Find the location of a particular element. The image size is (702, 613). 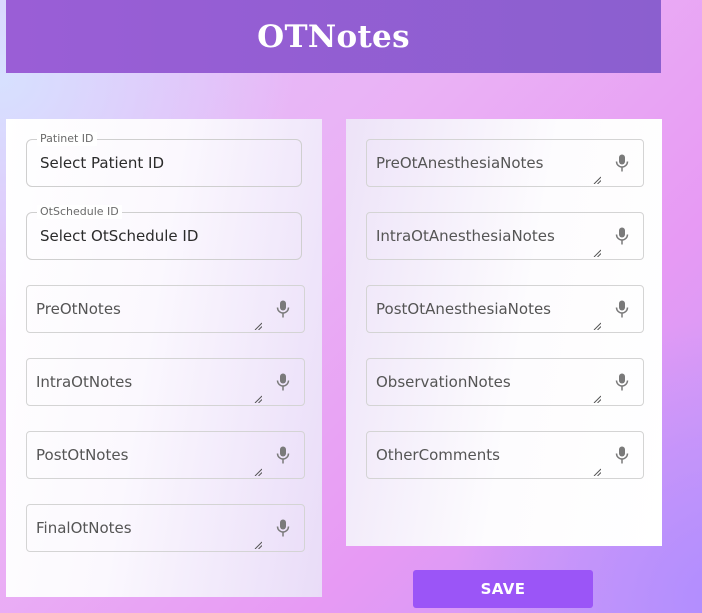

otschedule-id-value: Select OtSchedule ID is located at coordinates (119, 236).